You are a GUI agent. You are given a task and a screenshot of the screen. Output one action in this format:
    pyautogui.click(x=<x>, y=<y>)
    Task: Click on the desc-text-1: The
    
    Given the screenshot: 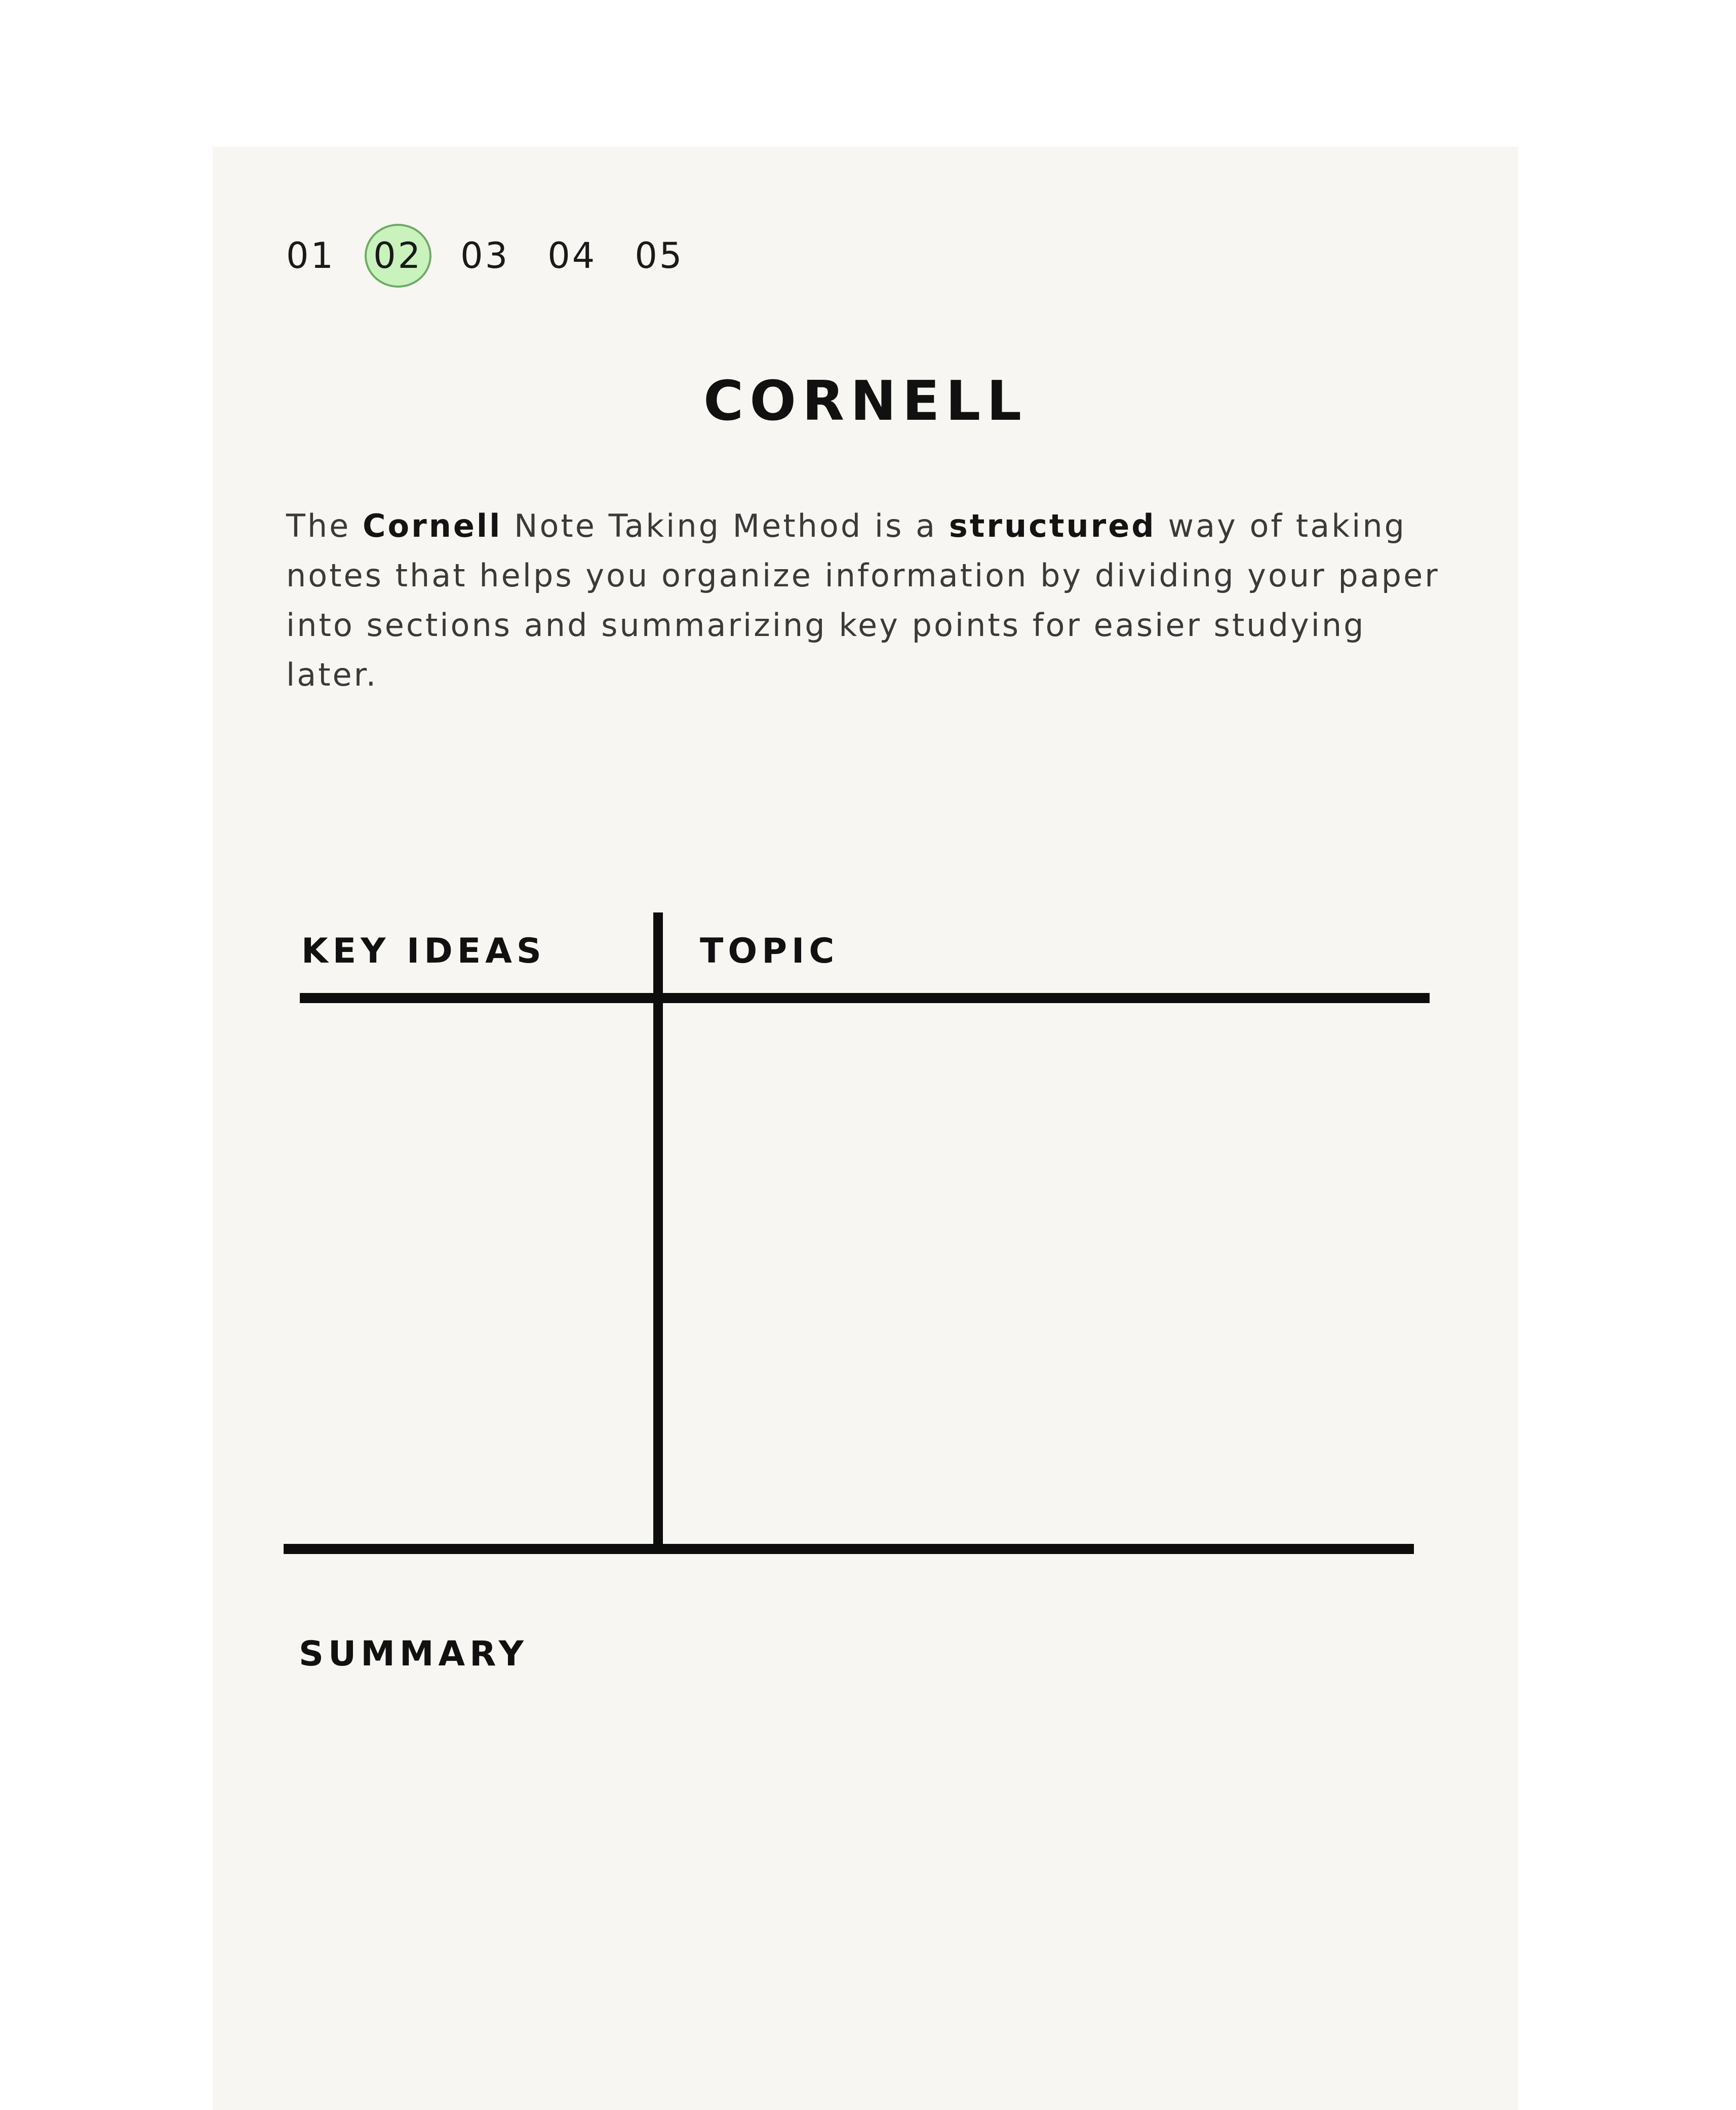 What is the action you would take?
    pyautogui.click(x=325, y=525)
    